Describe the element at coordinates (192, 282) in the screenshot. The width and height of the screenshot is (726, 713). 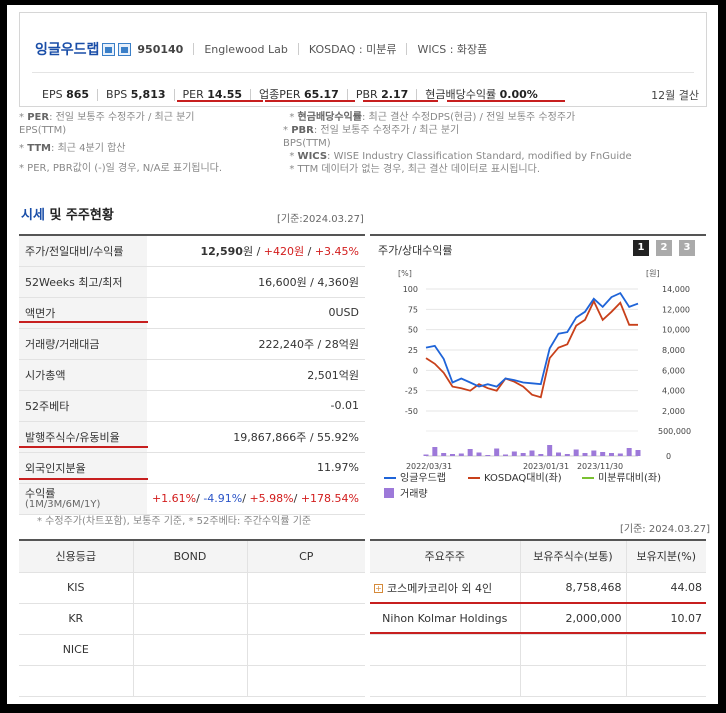
I see `table-row: 52Weeks 최고/최저 16,600원 / 4,360원` at that location.